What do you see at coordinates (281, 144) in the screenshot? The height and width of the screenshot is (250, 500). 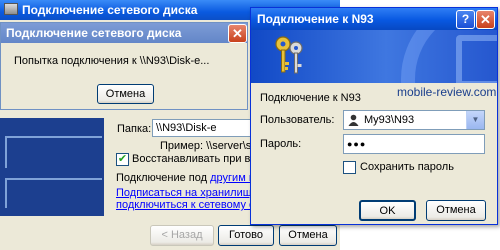 I see `password-label: Пароль:` at bounding box center [281, 144].